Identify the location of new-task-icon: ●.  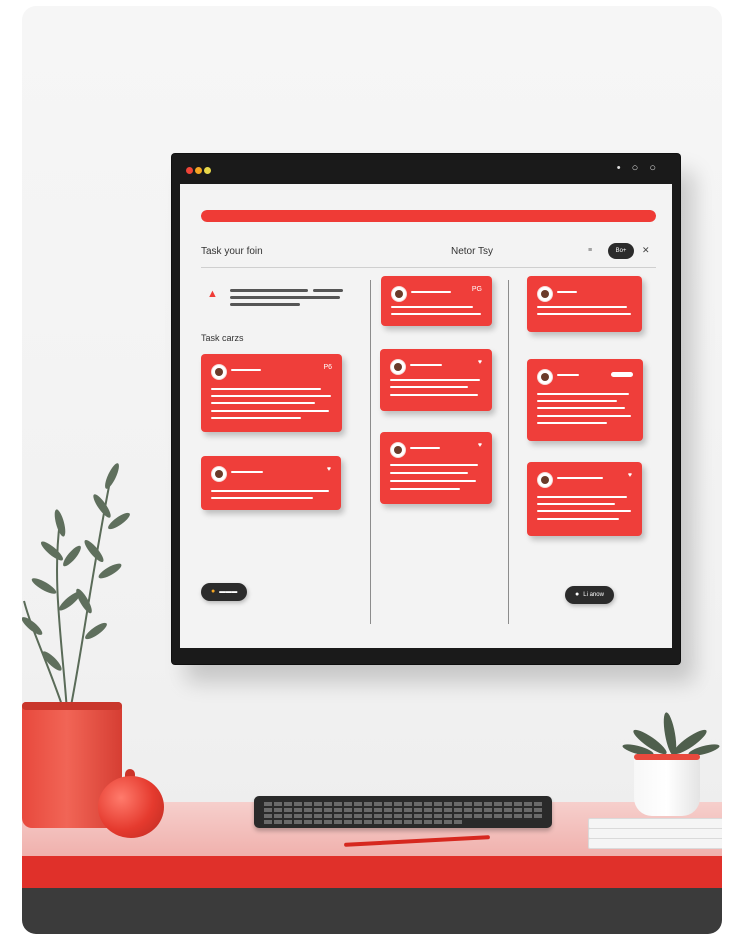
(577, 594).